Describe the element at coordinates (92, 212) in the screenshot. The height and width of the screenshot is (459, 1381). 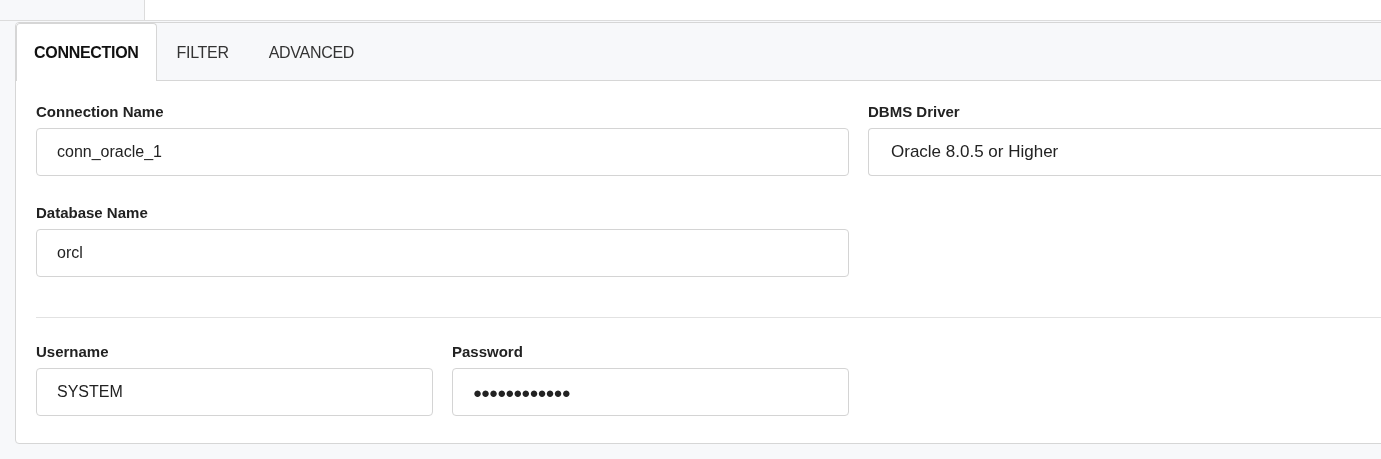
I see `field-label: Database Name` at that location.